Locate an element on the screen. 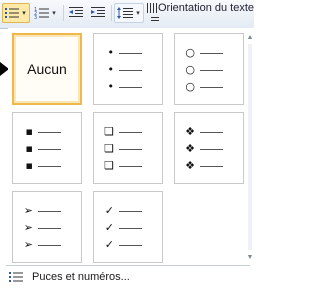 The image size is (320, 289). none-label: Aucun is located at coordinates (47, 69).